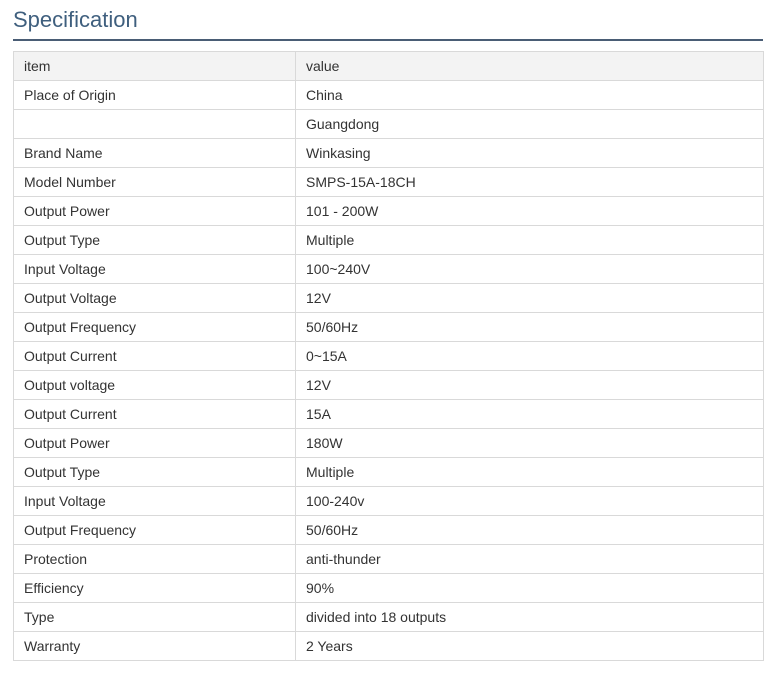 This screenshot has width=779, height=674. What do you see at coordinates (529, 95) in the screenshot?
I see `row-item-value: China` at bounding box center [529, 95].